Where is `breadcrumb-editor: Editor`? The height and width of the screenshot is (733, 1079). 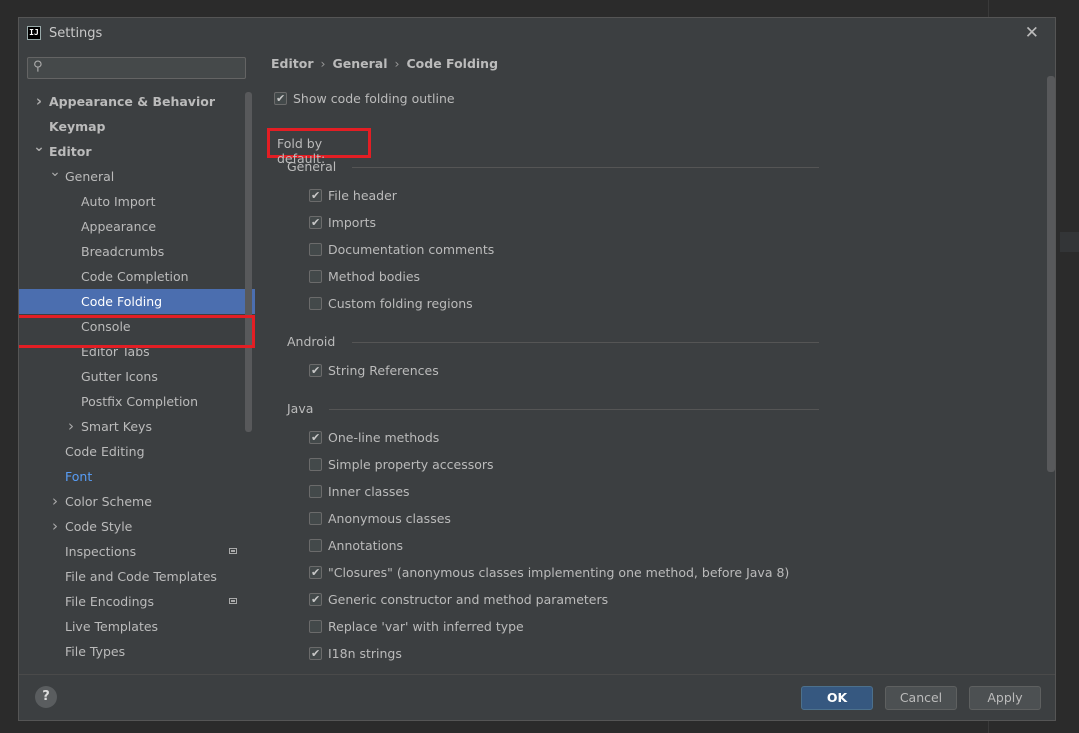
breadcrumb-editor: Editor is located at coordinates (292, 63).